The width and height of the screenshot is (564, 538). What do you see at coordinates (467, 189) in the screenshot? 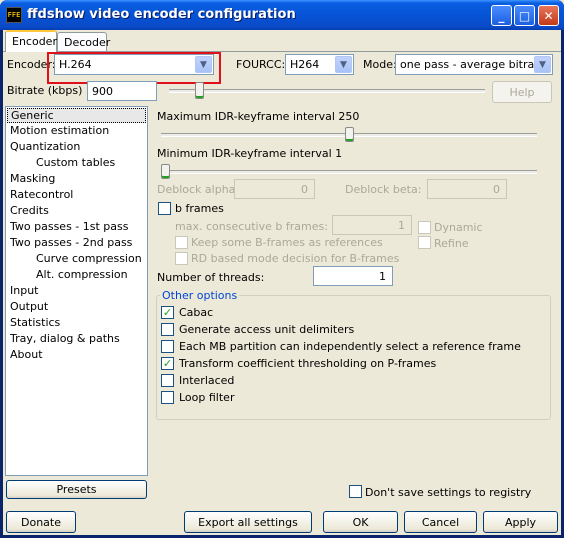
I see `deblock-beta-input: 0` at bounding box center [467, 189].